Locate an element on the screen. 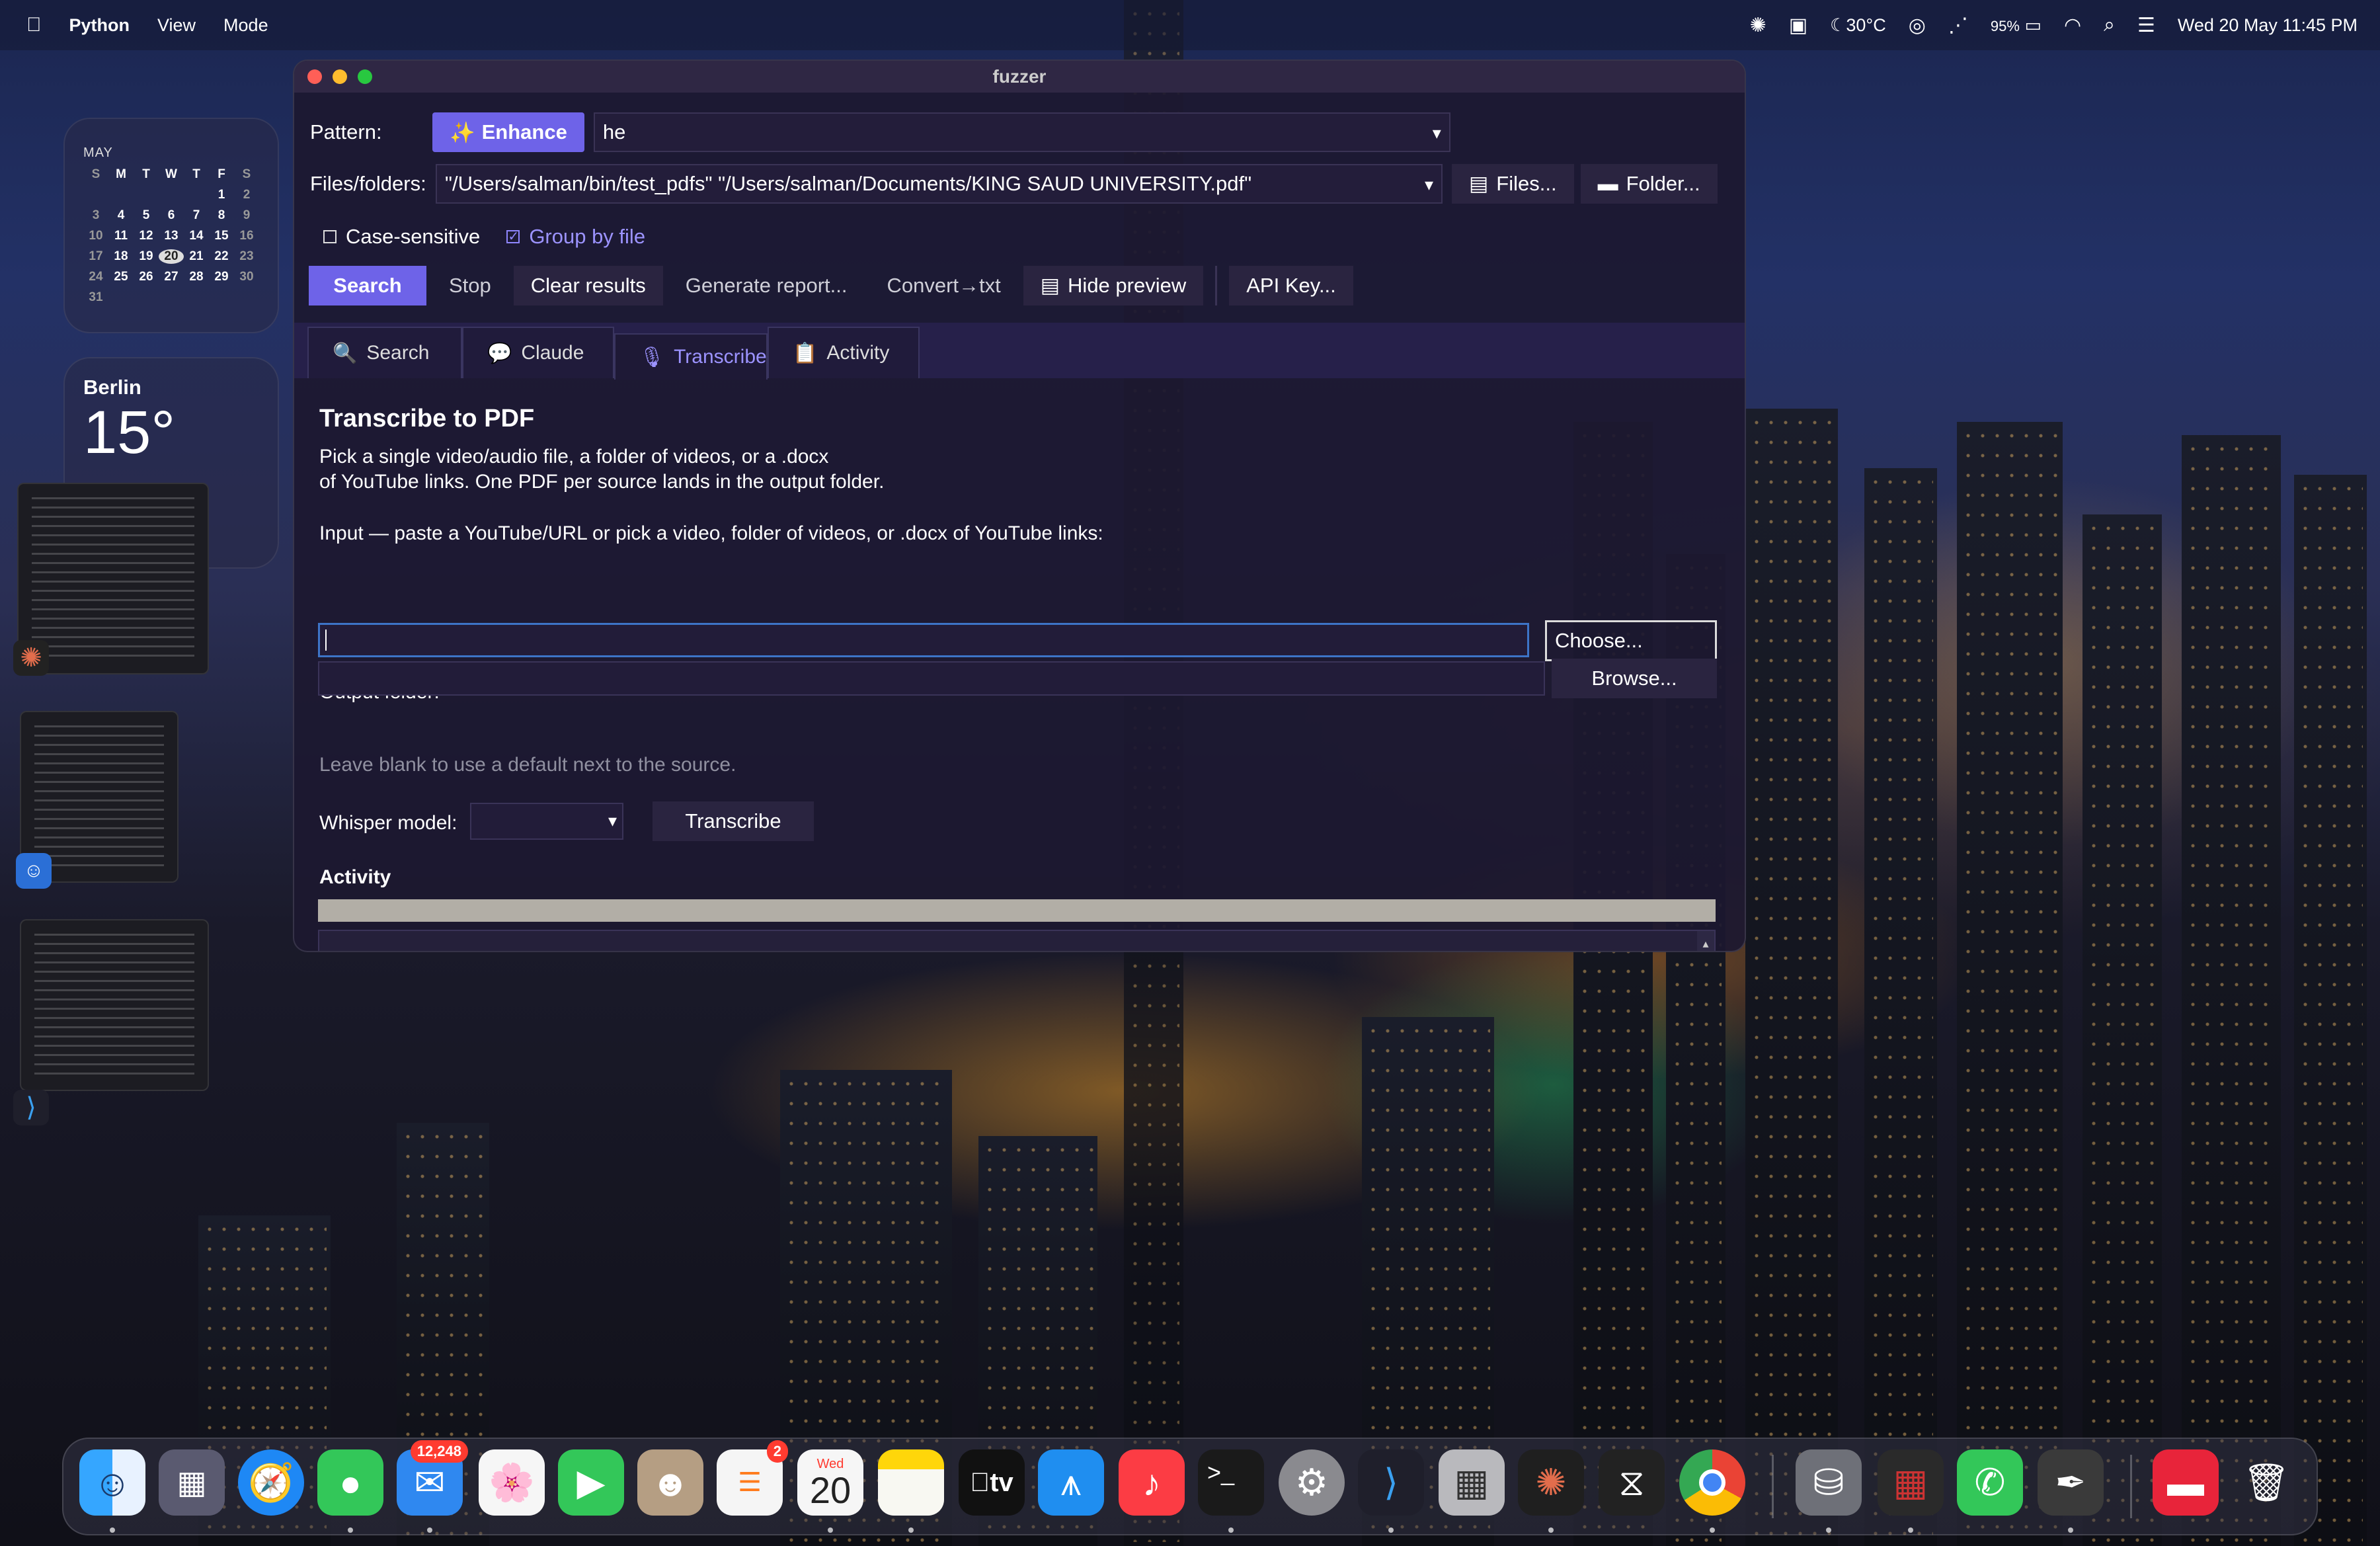  activity-log: ▴▾ is located at coordinates (1017, 940).